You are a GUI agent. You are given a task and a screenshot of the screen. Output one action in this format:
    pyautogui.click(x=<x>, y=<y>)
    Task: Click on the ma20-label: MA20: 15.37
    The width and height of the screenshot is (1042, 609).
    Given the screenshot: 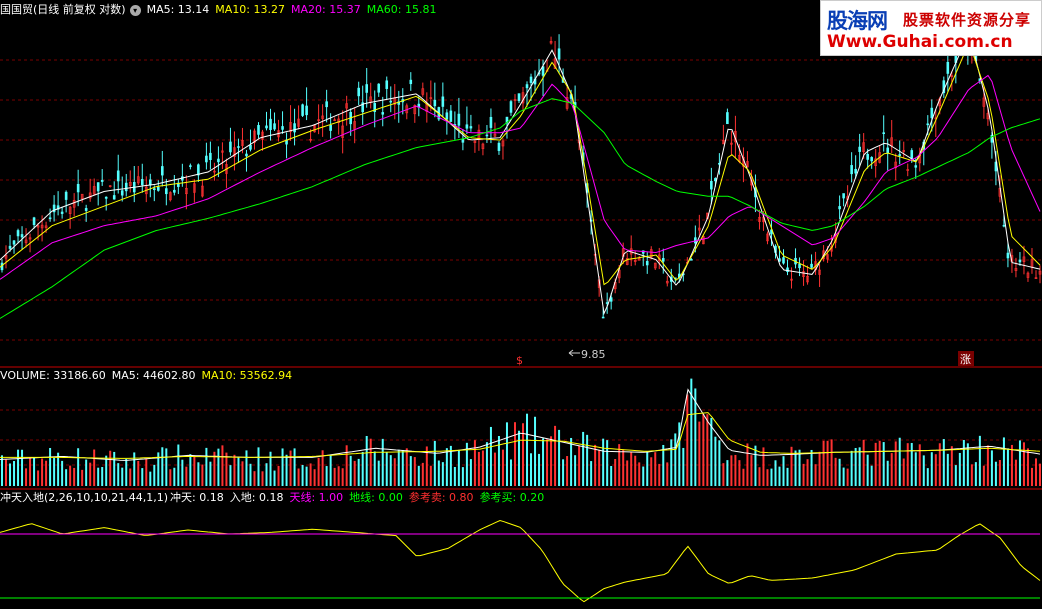 What is the action you would take?
    pyautogui.click(x=326, y=9)
    